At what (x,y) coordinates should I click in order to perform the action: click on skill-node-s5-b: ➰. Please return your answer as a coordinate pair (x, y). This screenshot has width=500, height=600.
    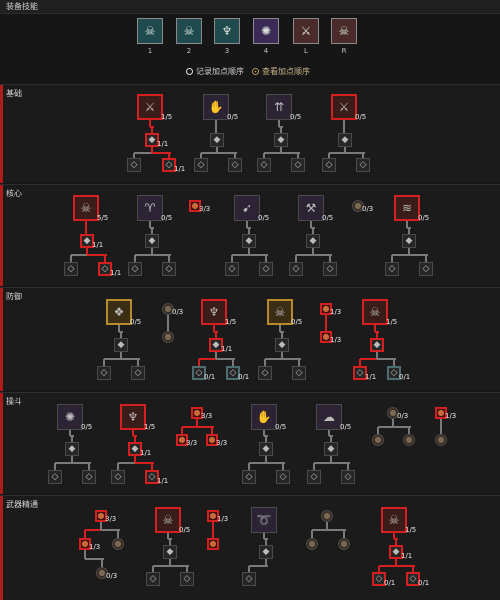
    Looking at the image, I should click on (264, 520).